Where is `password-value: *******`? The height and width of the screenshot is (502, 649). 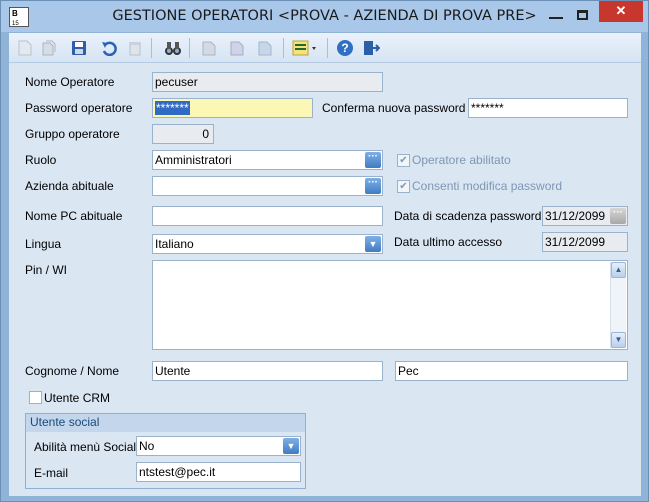
password-value: ******* is located at coordinates (172, 108).